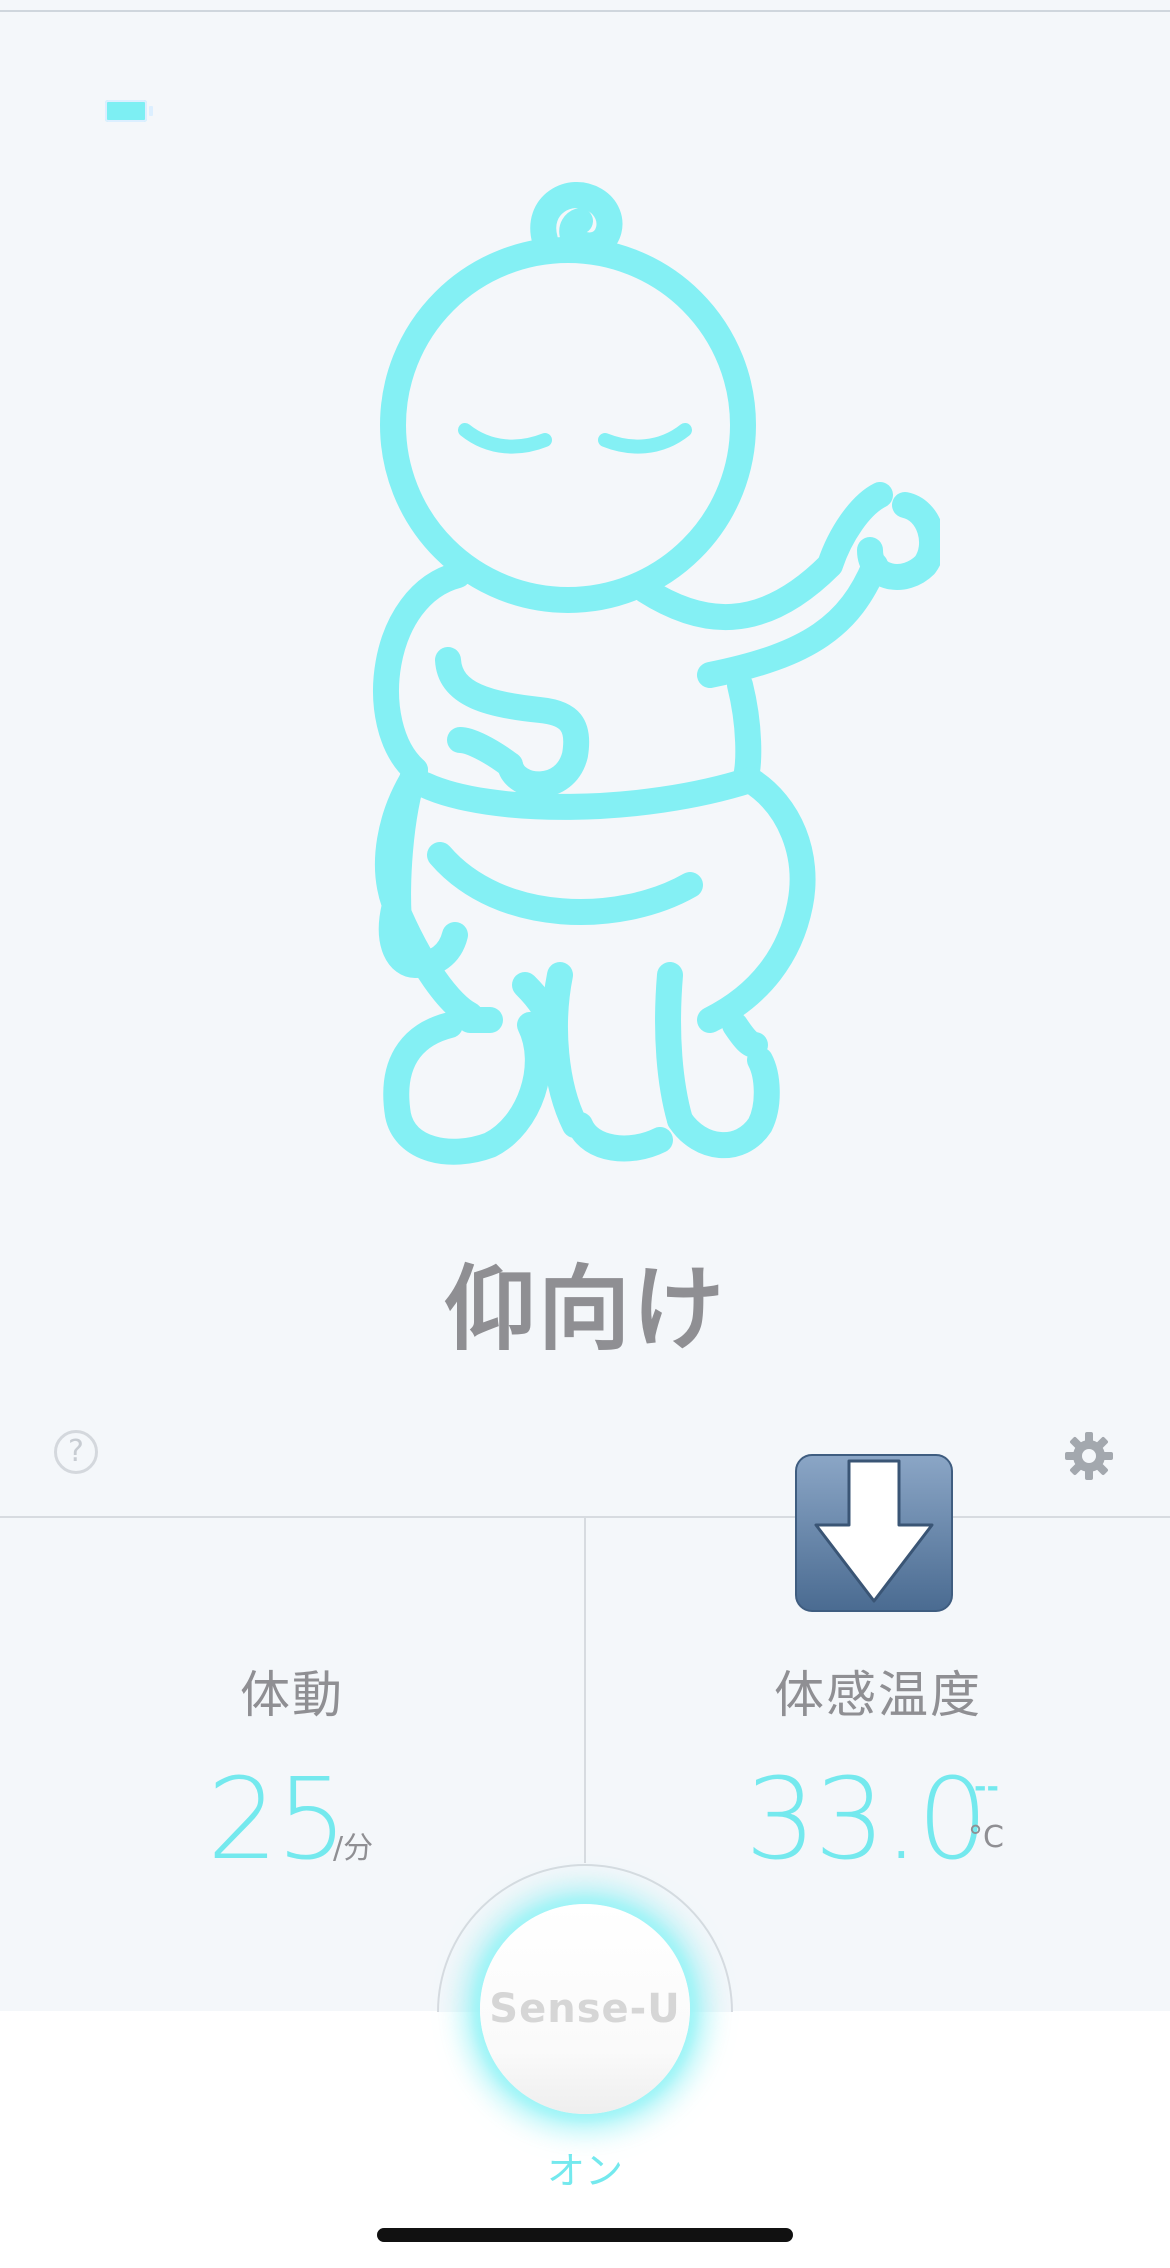  I want to click on temperature-value: 33.0, so click(866, 1820).